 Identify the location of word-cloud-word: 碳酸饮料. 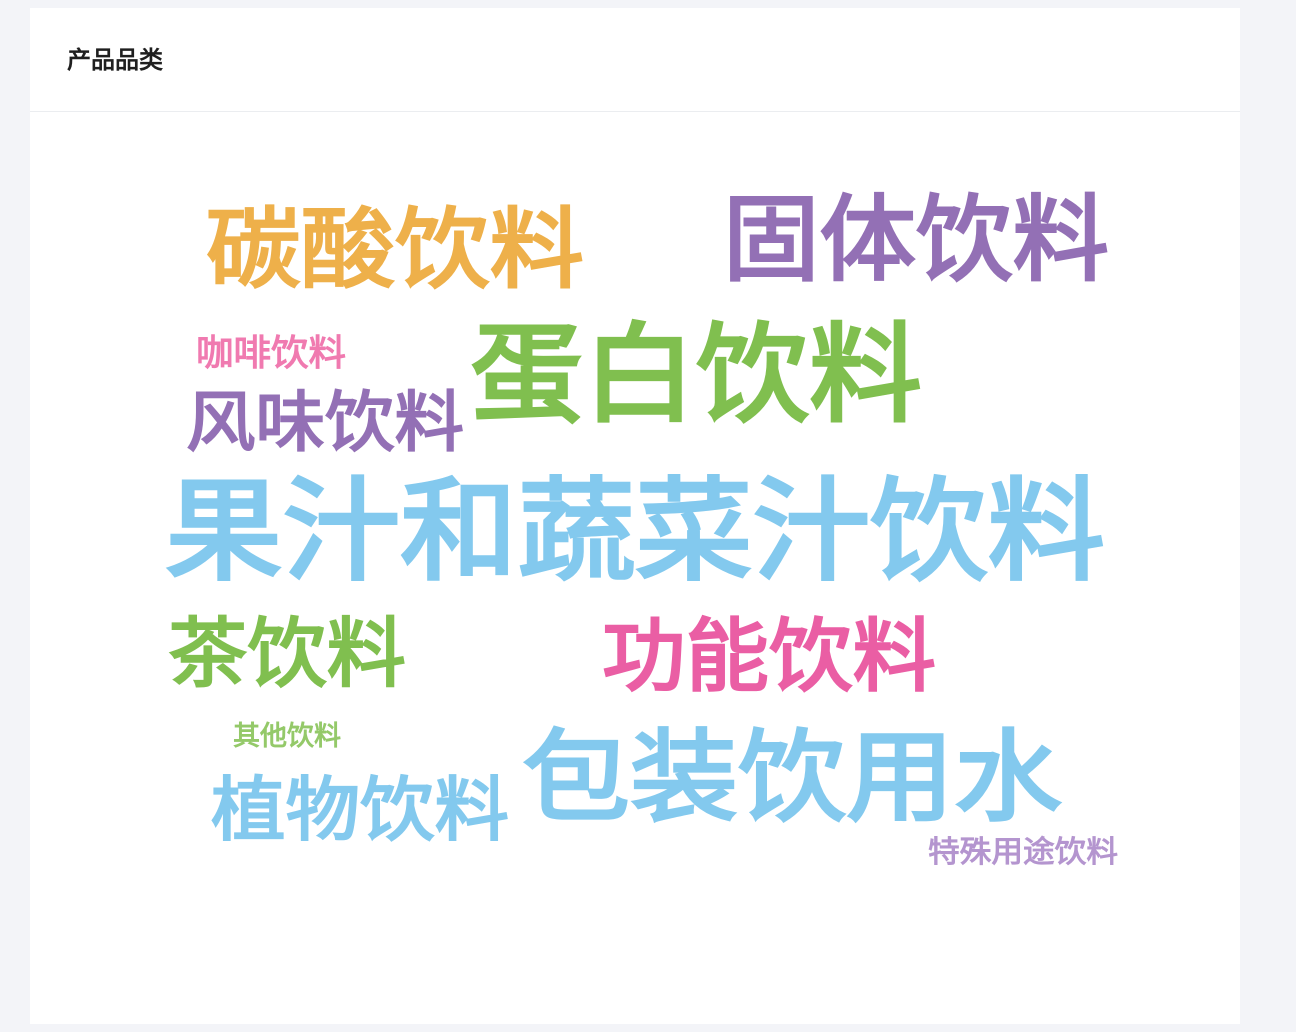
(395, 249).